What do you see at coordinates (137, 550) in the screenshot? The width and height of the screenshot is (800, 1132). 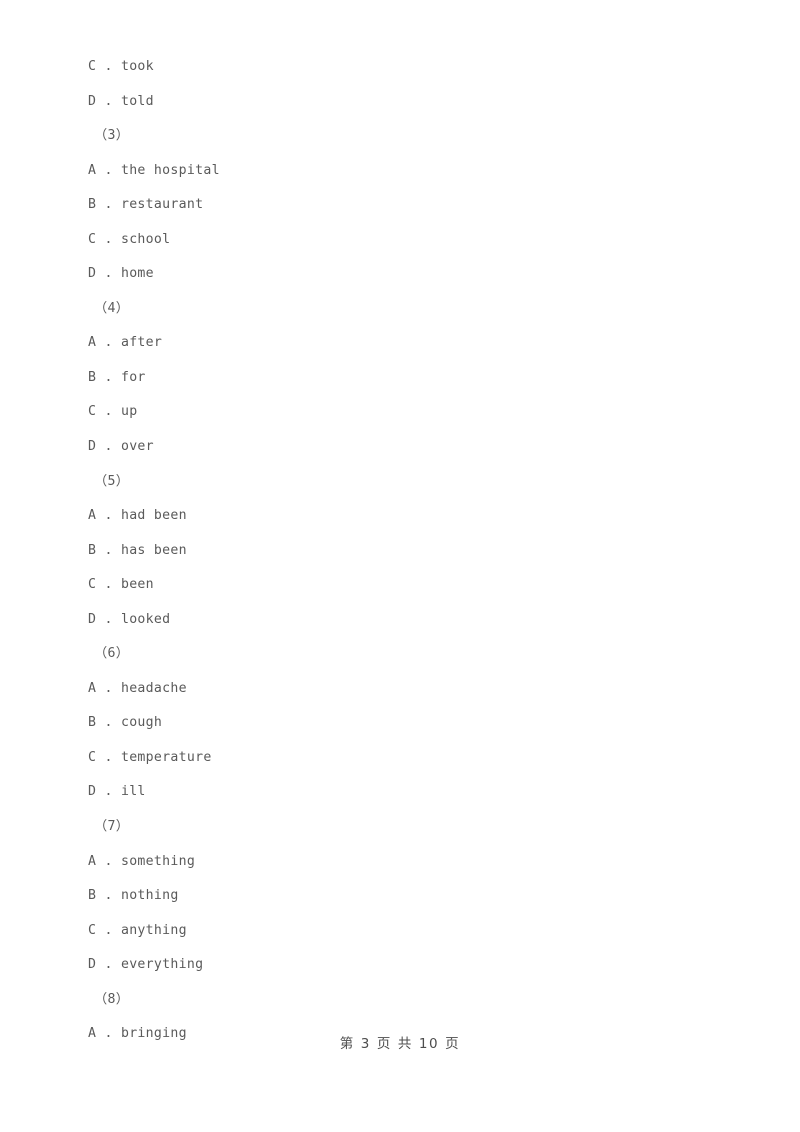 I see `answer-option: B . has been` at bounding box center [137, 550].